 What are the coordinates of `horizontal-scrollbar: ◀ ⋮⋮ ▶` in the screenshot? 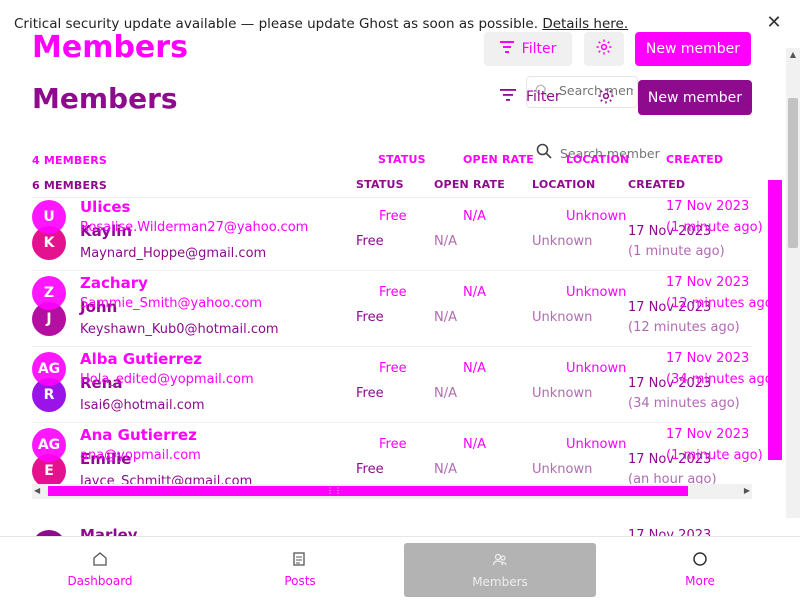 It's located at (392, 491).